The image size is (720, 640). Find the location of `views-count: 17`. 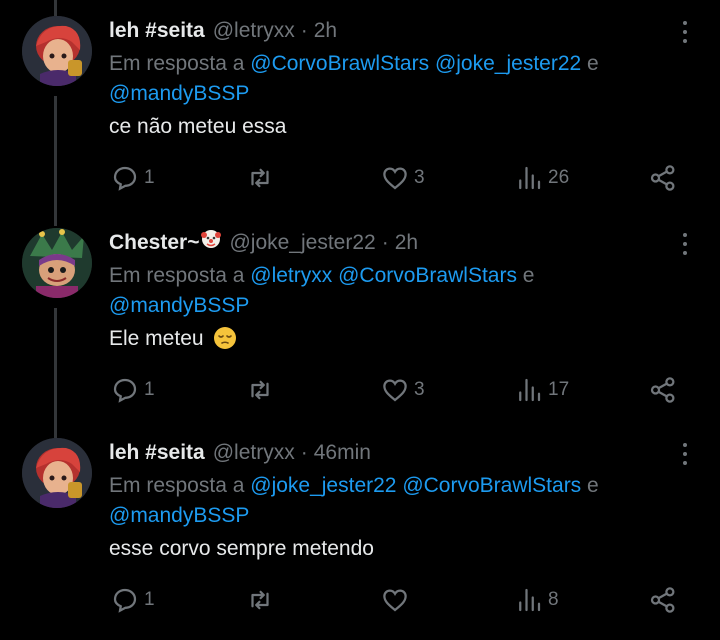

views-count: 17 is located at coordinates (559, 389).